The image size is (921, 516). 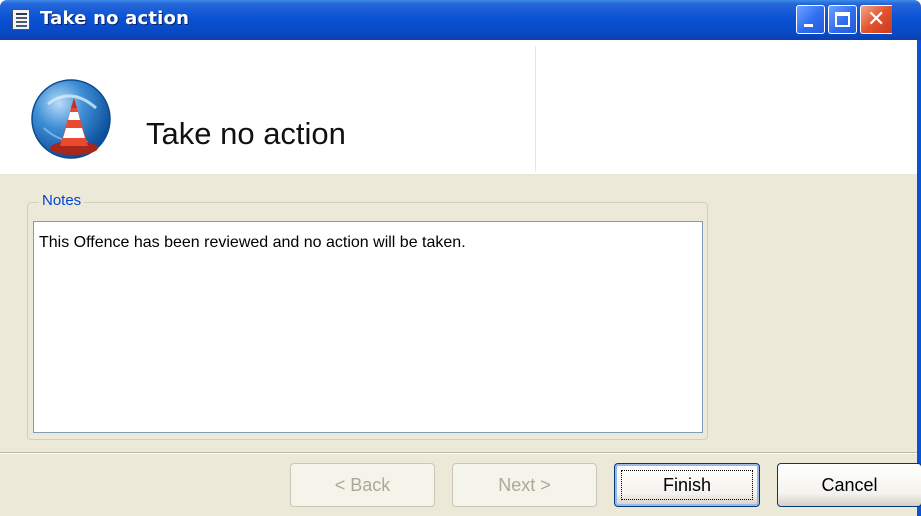 What do you see at coordinates (115, 18) in the screenshot?
I see `window-title: Take no action` at bounding box center [115, 18].